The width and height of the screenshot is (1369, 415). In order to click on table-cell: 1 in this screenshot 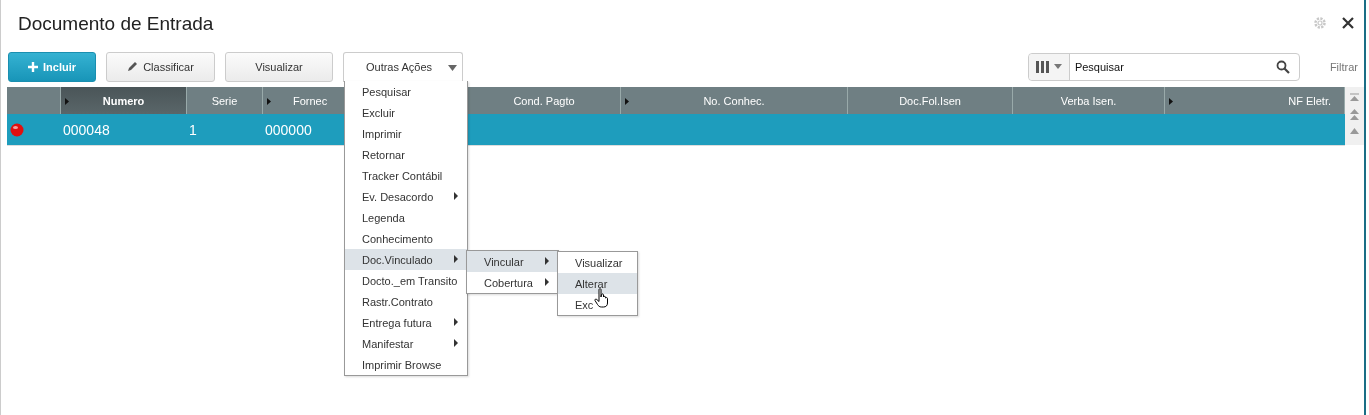, I will do `click(193, 129)`.